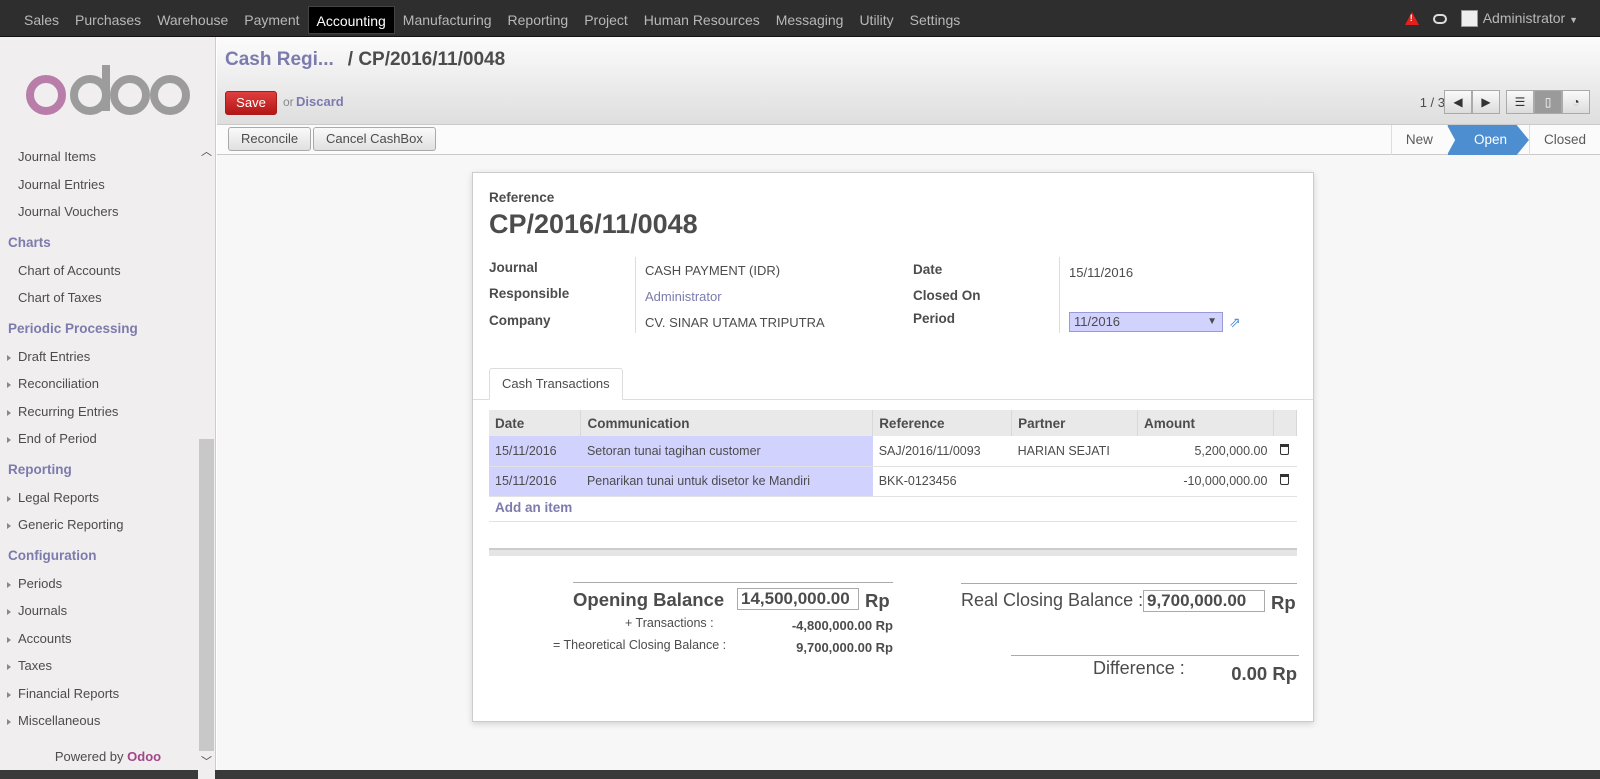 The width and height of the screenshot is (1600, 779). I want to click on arrow-right-icon: ▶, so click(1486, 102).